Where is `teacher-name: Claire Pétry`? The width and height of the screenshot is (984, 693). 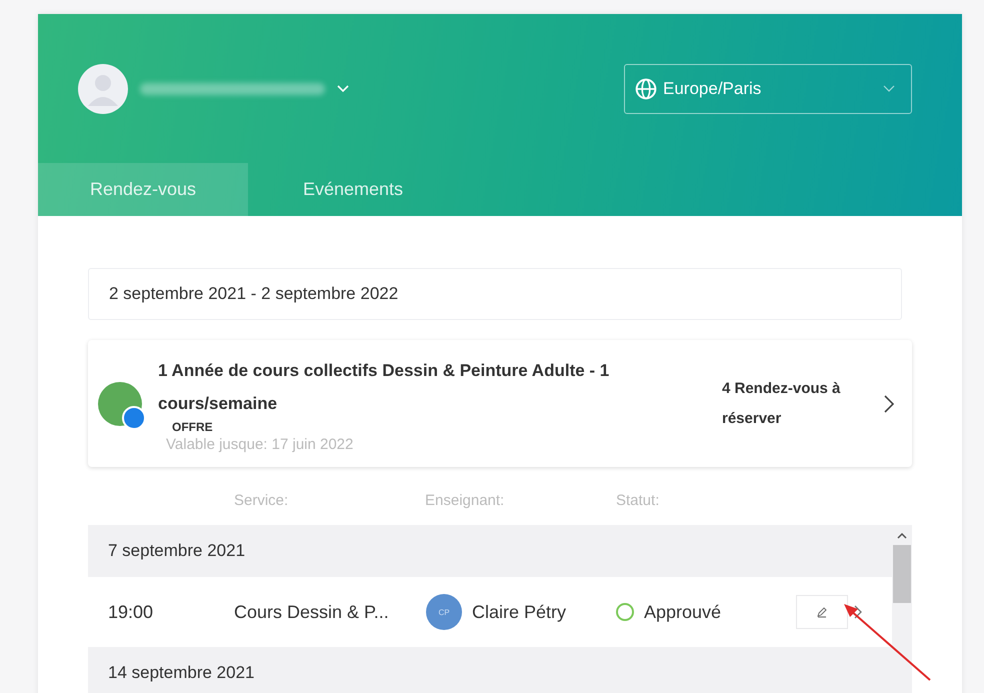
teacher-name: Claire Pétry is located at coordinates (519, 612).